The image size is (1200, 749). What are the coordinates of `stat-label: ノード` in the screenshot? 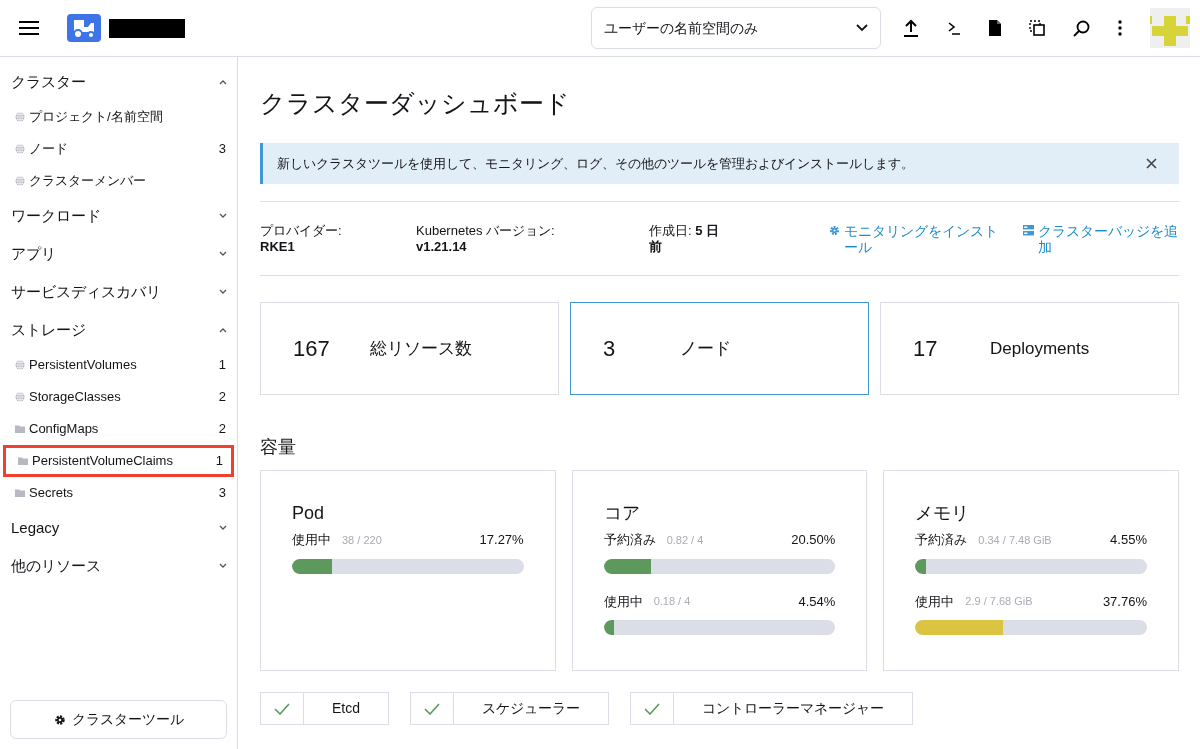 It's located at (705, 348).